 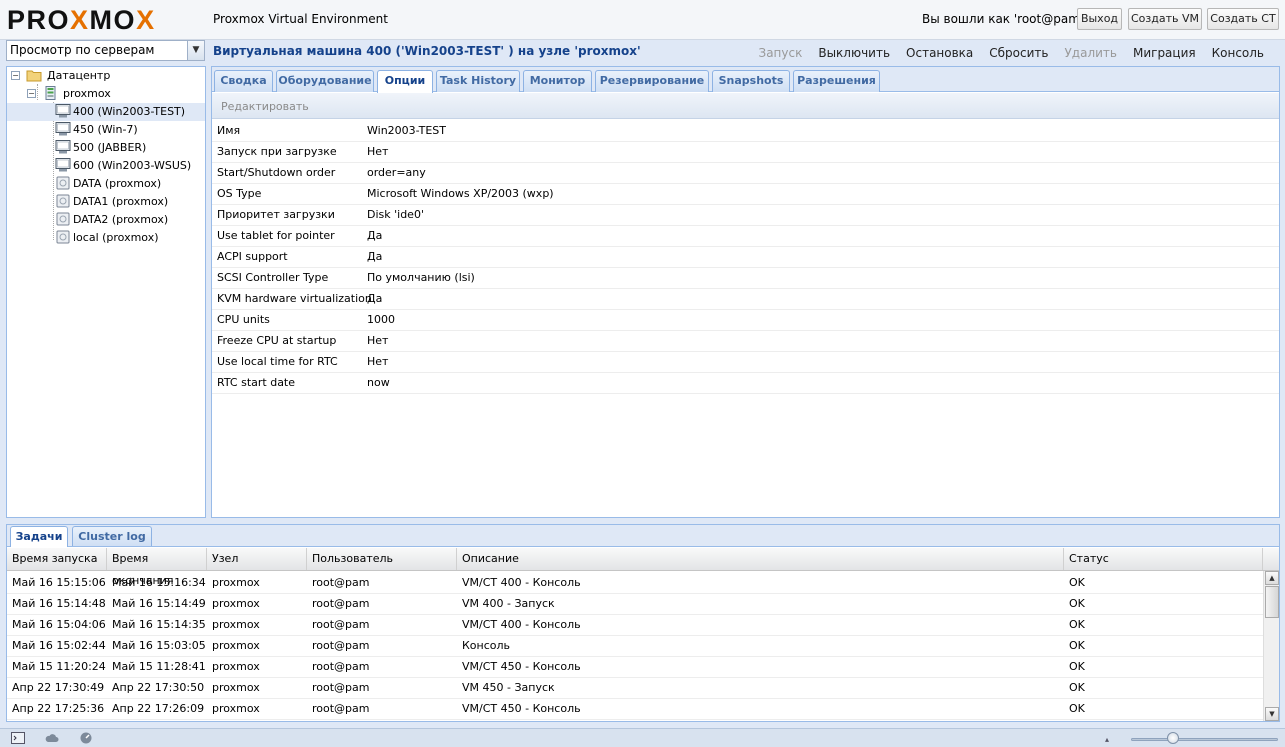 What do you see at coordinates (106, 166) in the screenshot?
I see `tree-item-vm: 600 (Win2003-WSUS)` at bounding box center [106, 166].